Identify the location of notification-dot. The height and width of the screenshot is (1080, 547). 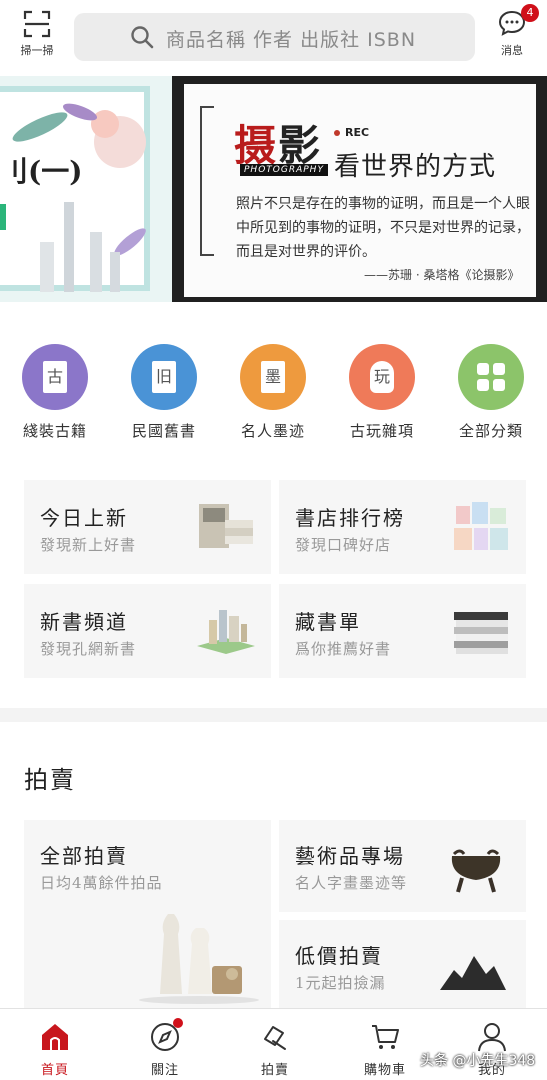
(178, 1023).